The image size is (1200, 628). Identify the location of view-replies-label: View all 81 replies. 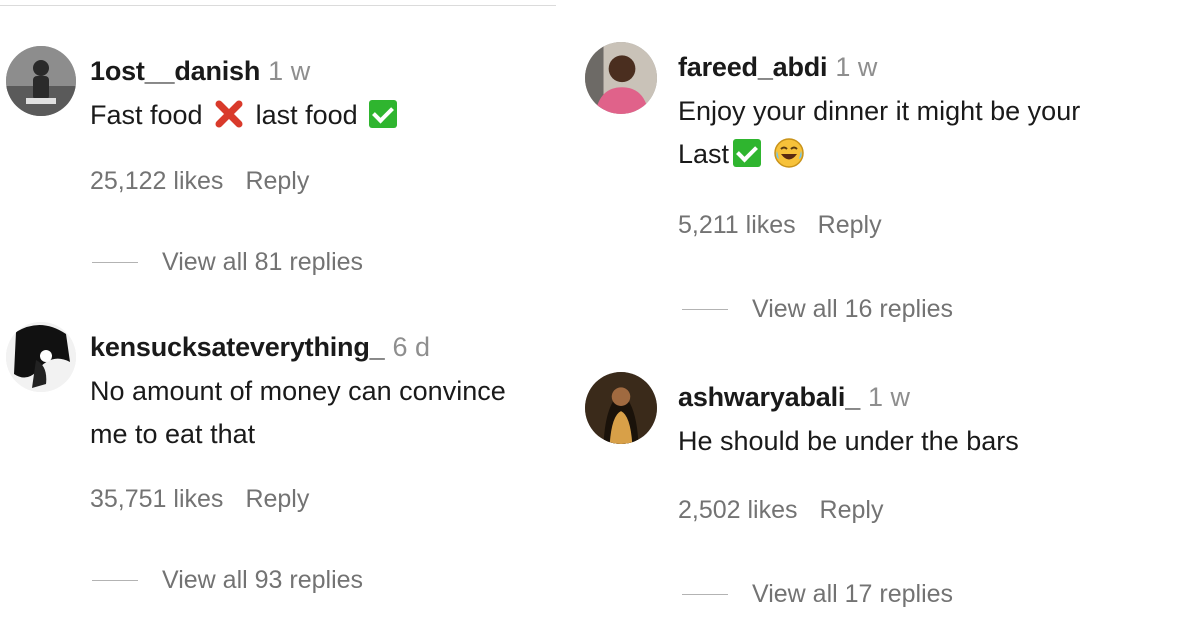
(263, 262).